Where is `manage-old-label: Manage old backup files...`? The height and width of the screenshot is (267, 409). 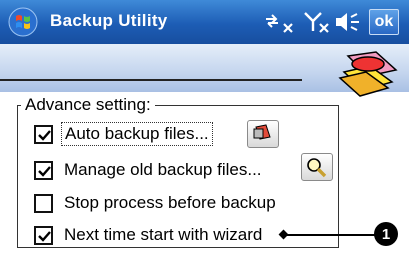
manage-old-label: Manage old backup files... is located at coordinates (163, 170).